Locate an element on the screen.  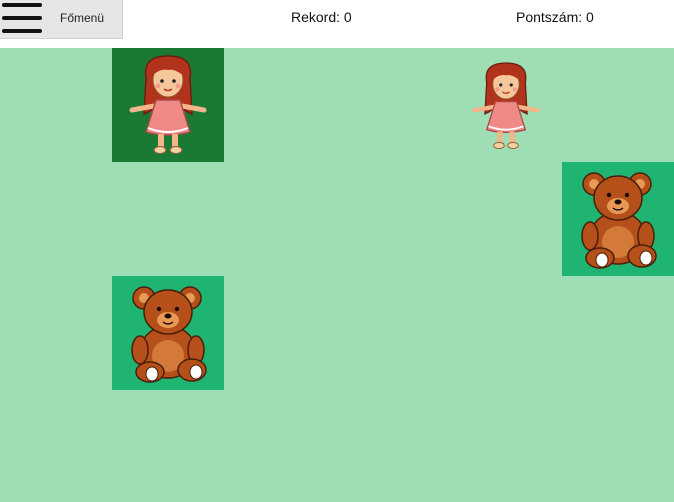
game-tile-doll is located at coordinates (506, 113).